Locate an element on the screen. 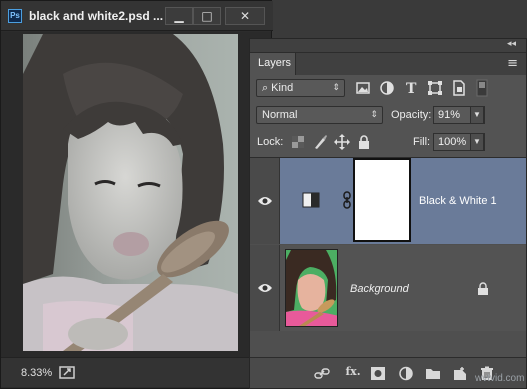 This screenshot has width=527, height=389. panel-top-strip: ◂◂ is located at coordinates (388, 46).